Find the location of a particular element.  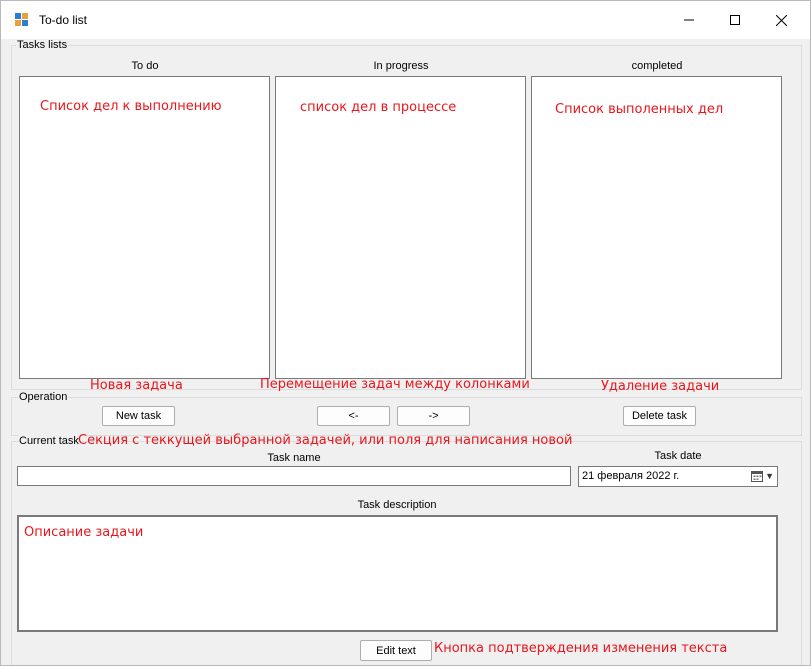

move-left-button: <- is located at coordinates (353, 416).